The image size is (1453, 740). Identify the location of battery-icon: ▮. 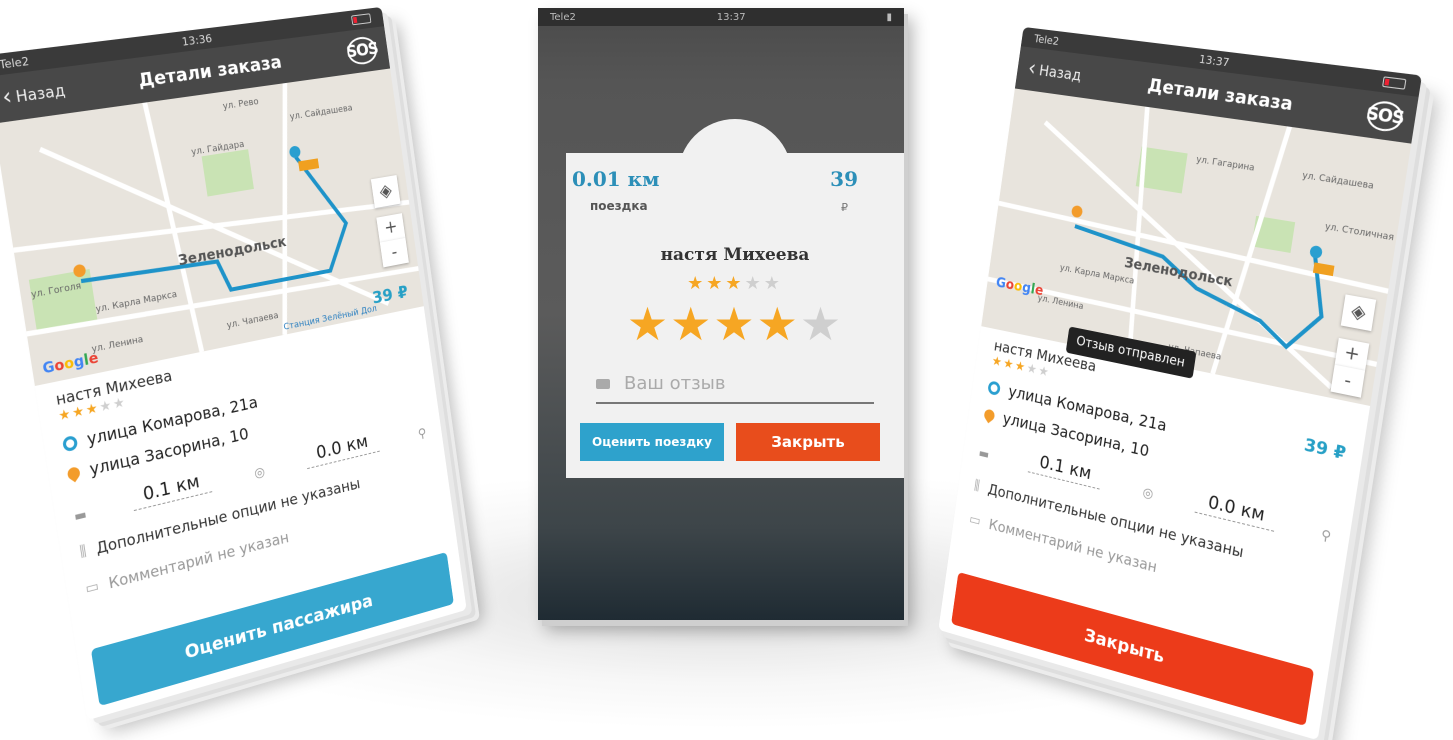
(889, 17).